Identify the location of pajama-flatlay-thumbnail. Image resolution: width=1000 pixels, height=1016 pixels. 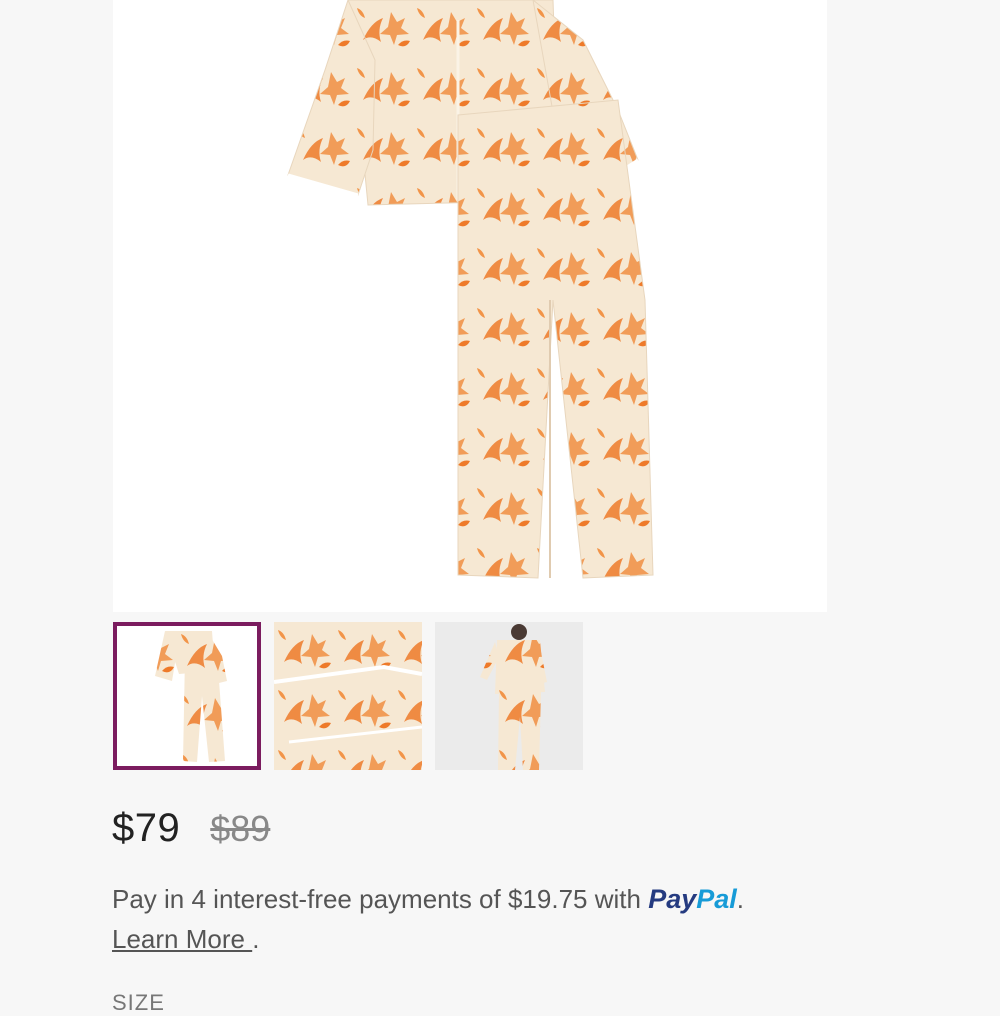
(187, 696).